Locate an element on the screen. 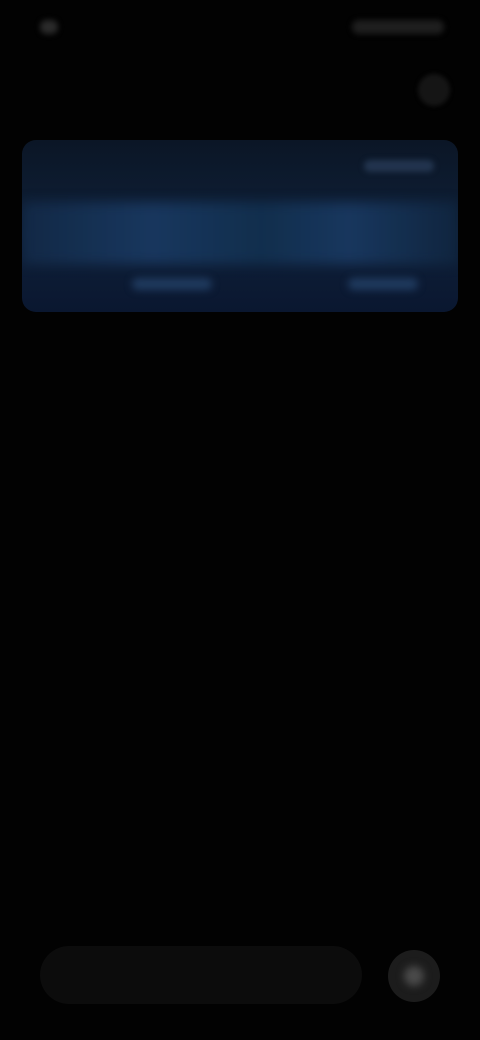 The image size is (480, 1040). status-bar is located at coordinates (240, 26).